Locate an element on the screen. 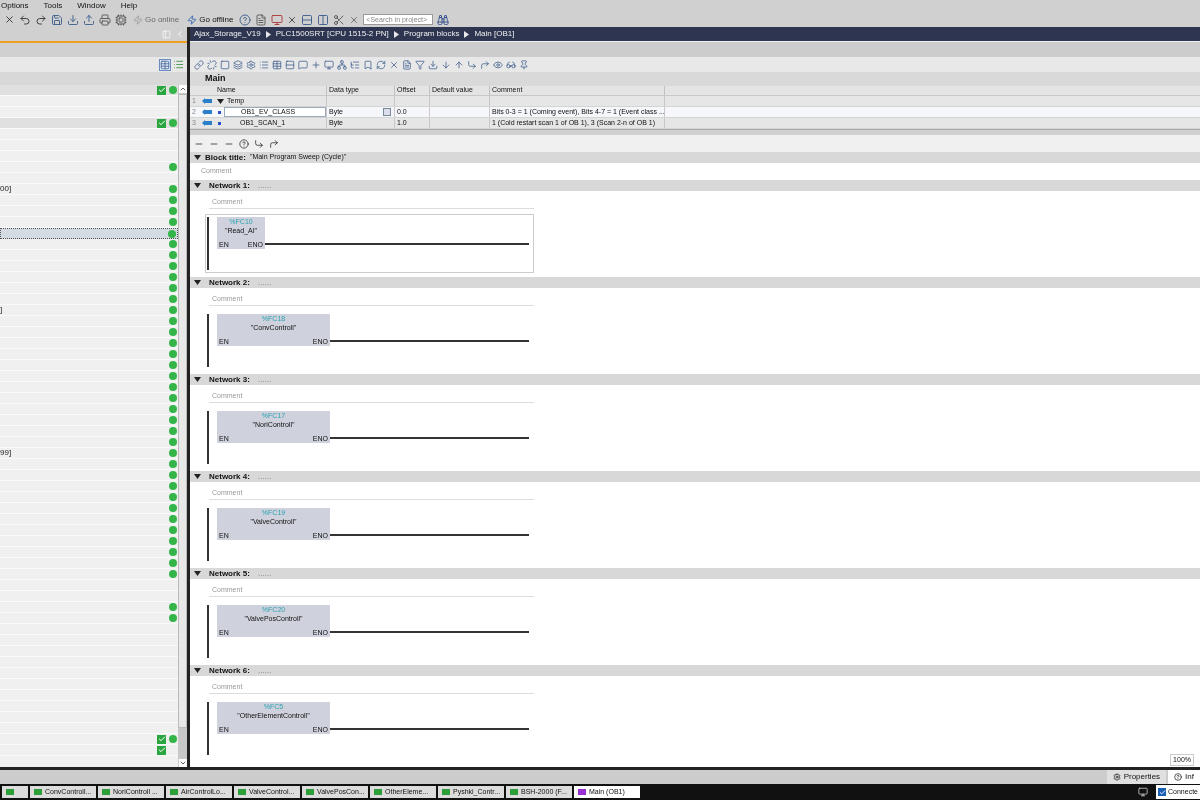 The image size is (1200, 800). scroll-down-icon is located at coordinates (182, 763).